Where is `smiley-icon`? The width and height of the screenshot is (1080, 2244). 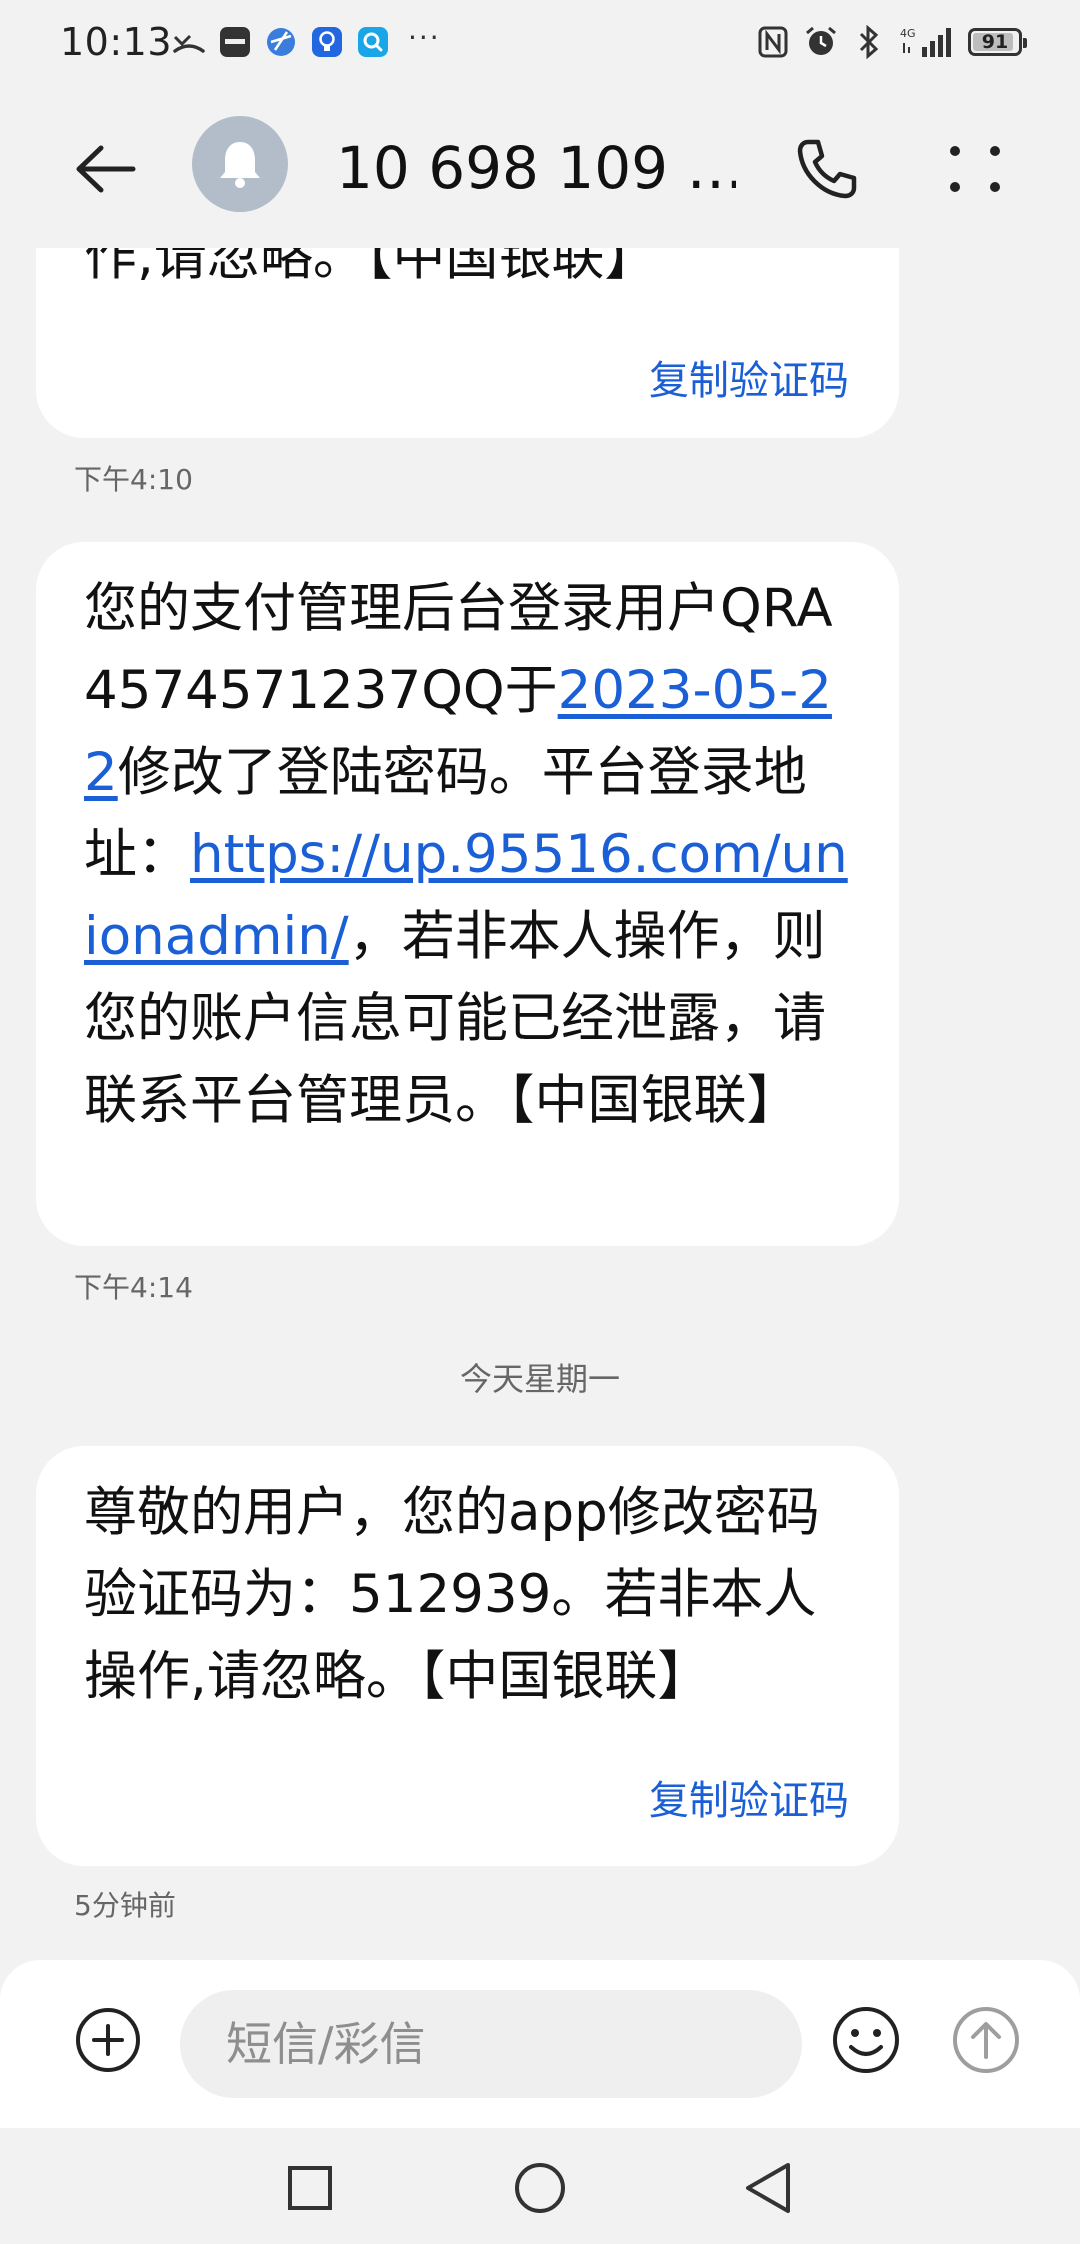 smiley-icon is located at coordinates (866, 2040).